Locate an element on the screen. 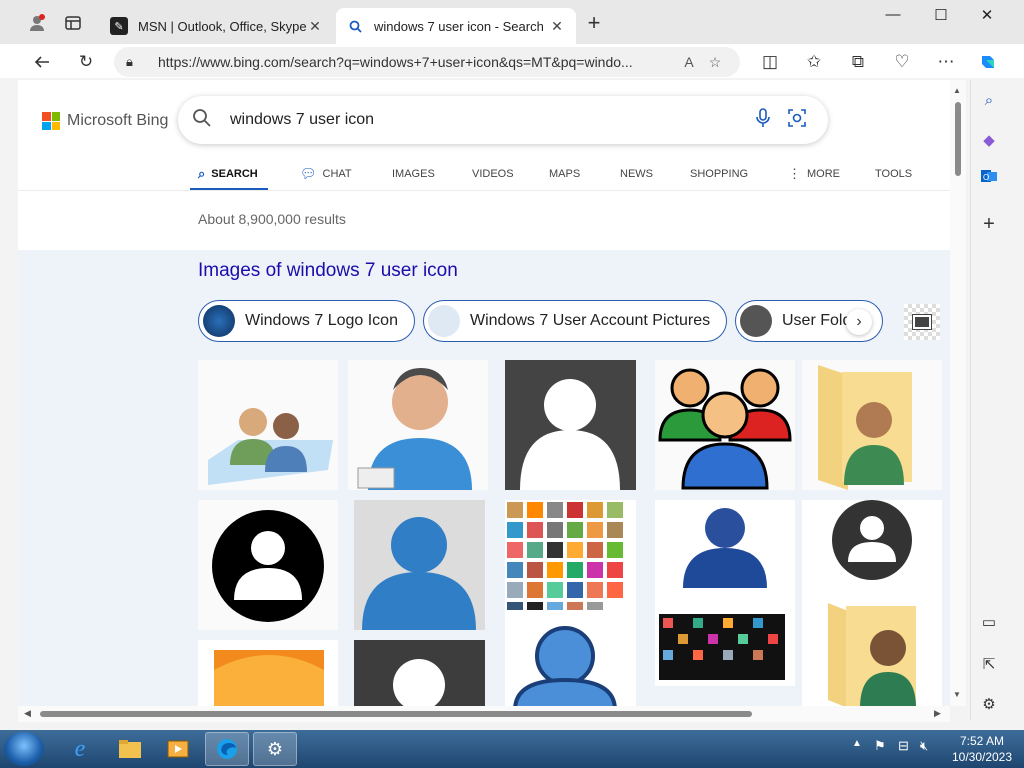 This screenshot has width=1024, height=768. tab-images: IMAGES is located at coordinates (413, 174).